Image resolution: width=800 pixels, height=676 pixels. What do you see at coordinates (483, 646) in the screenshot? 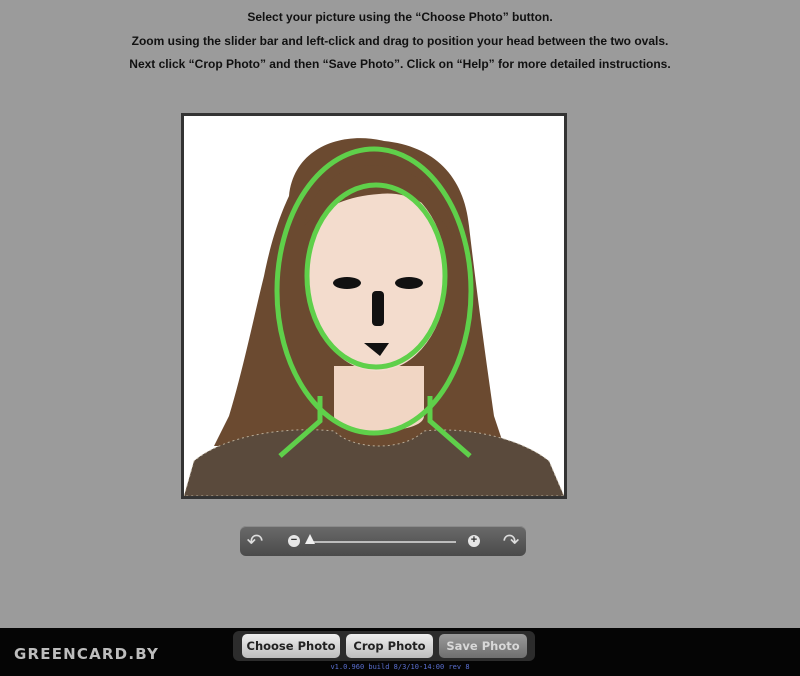
I see `save-photo-button: Save Photo` at bounding box center [483, 646].